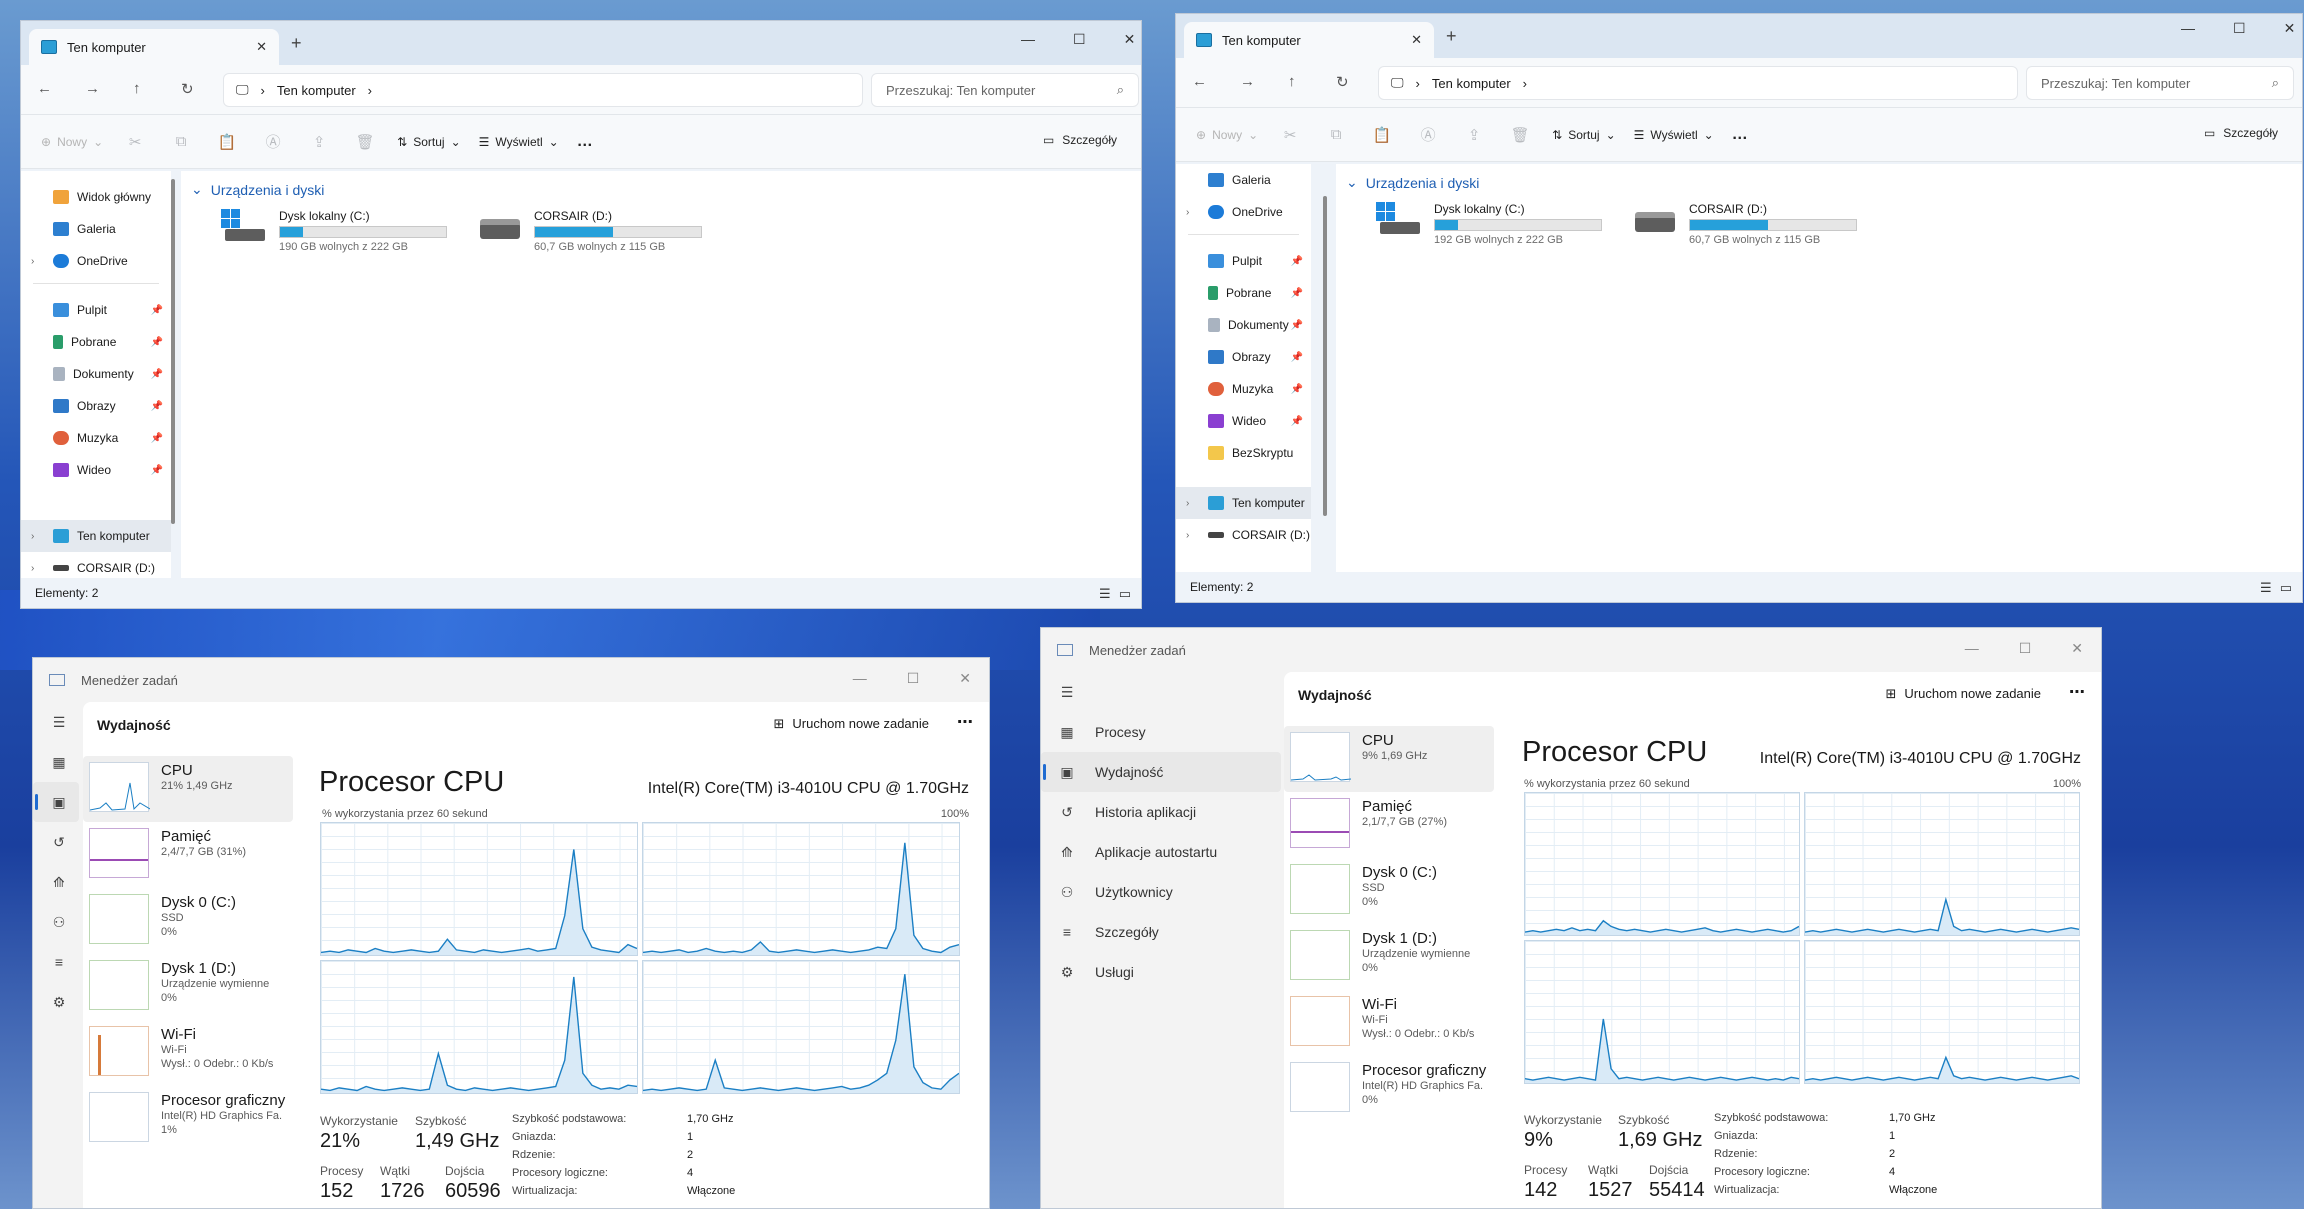 Image resolution: width=2304 pixels, height=1209 pixels. Describe the element at coordinates (1161, 692) in the screenshot. I see `hamburger-menu-button: ☰` at that location.